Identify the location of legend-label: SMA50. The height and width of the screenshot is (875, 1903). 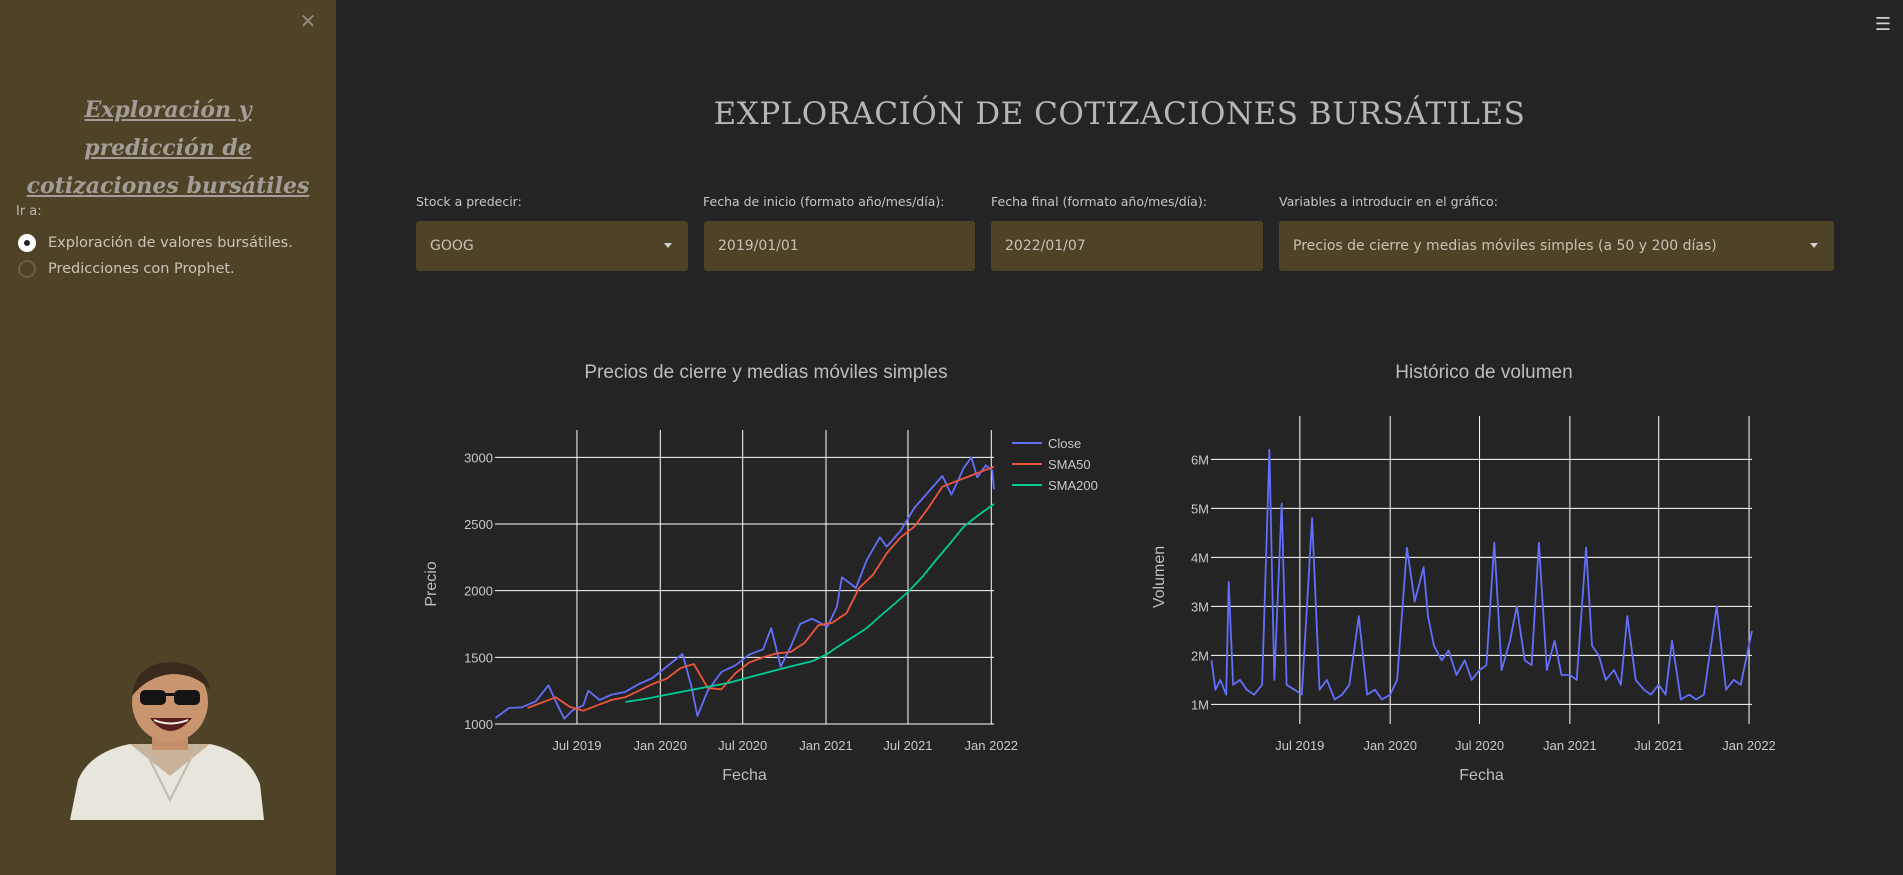
(1069, 464).